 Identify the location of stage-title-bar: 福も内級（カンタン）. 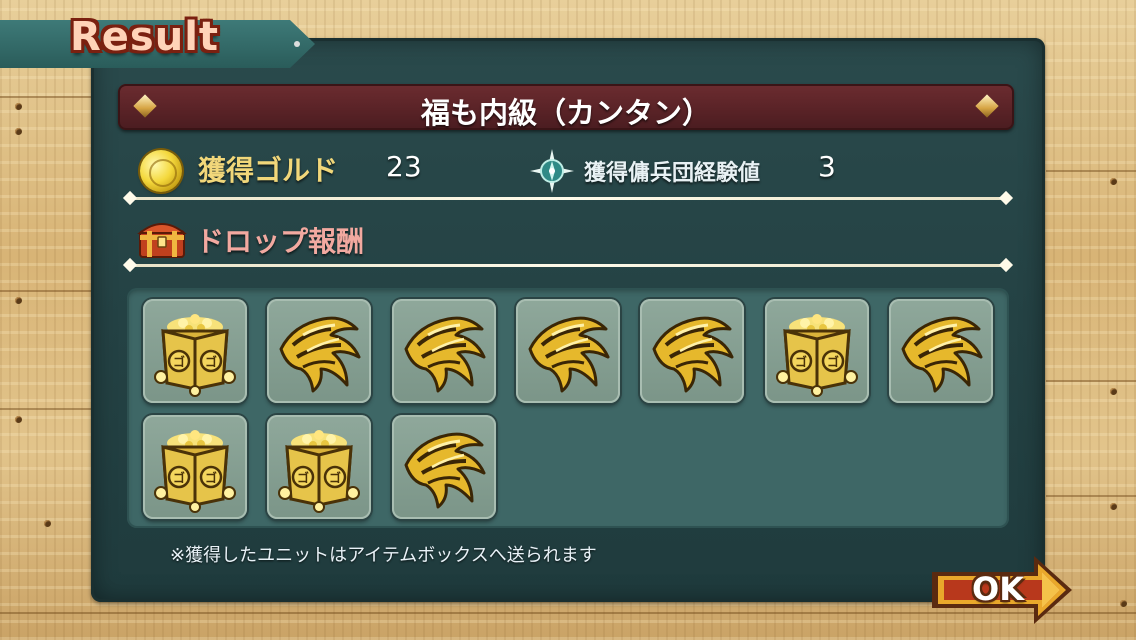
(566, 107).